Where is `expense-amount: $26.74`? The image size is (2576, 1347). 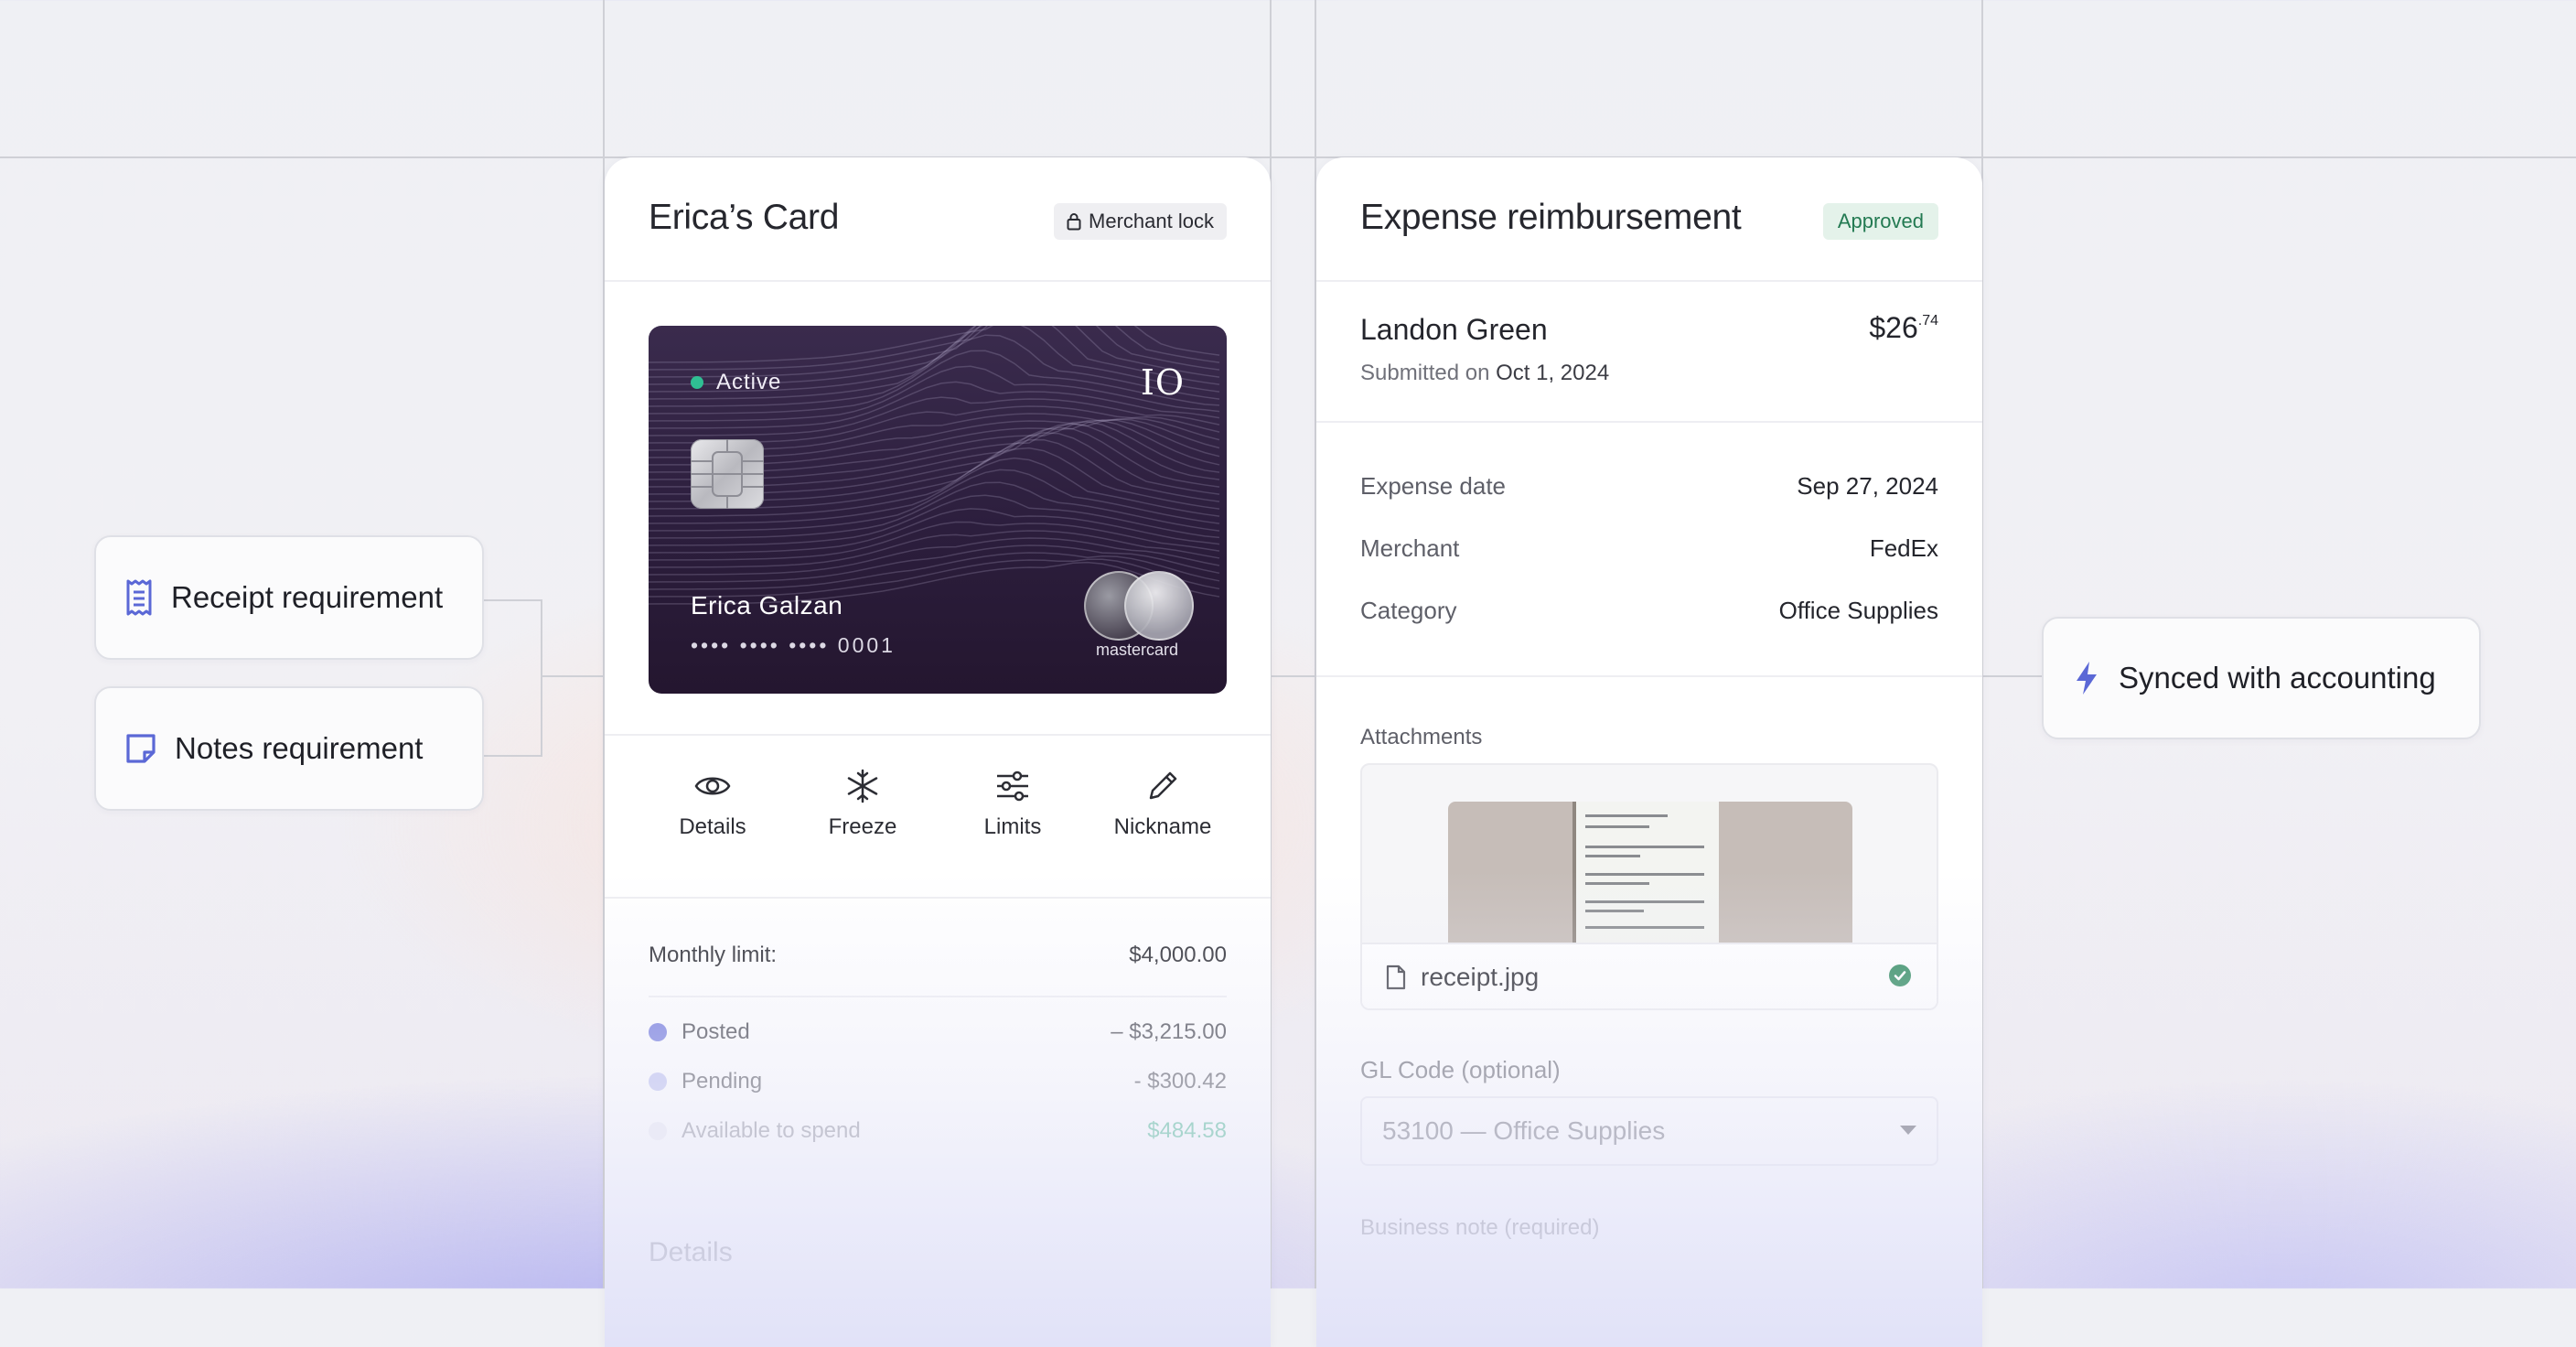
expense-amount: $26.74 is located at coordinates (1904, 328).